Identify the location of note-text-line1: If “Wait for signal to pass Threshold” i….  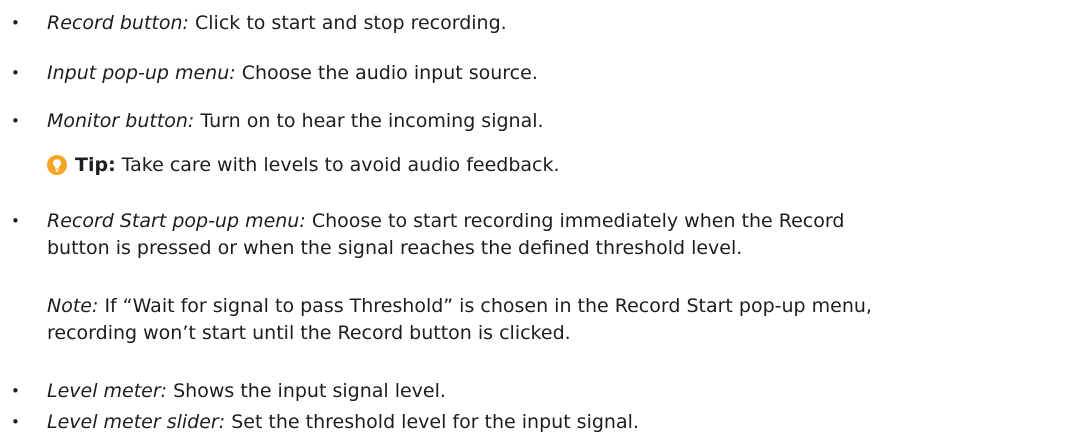
(488, 306).